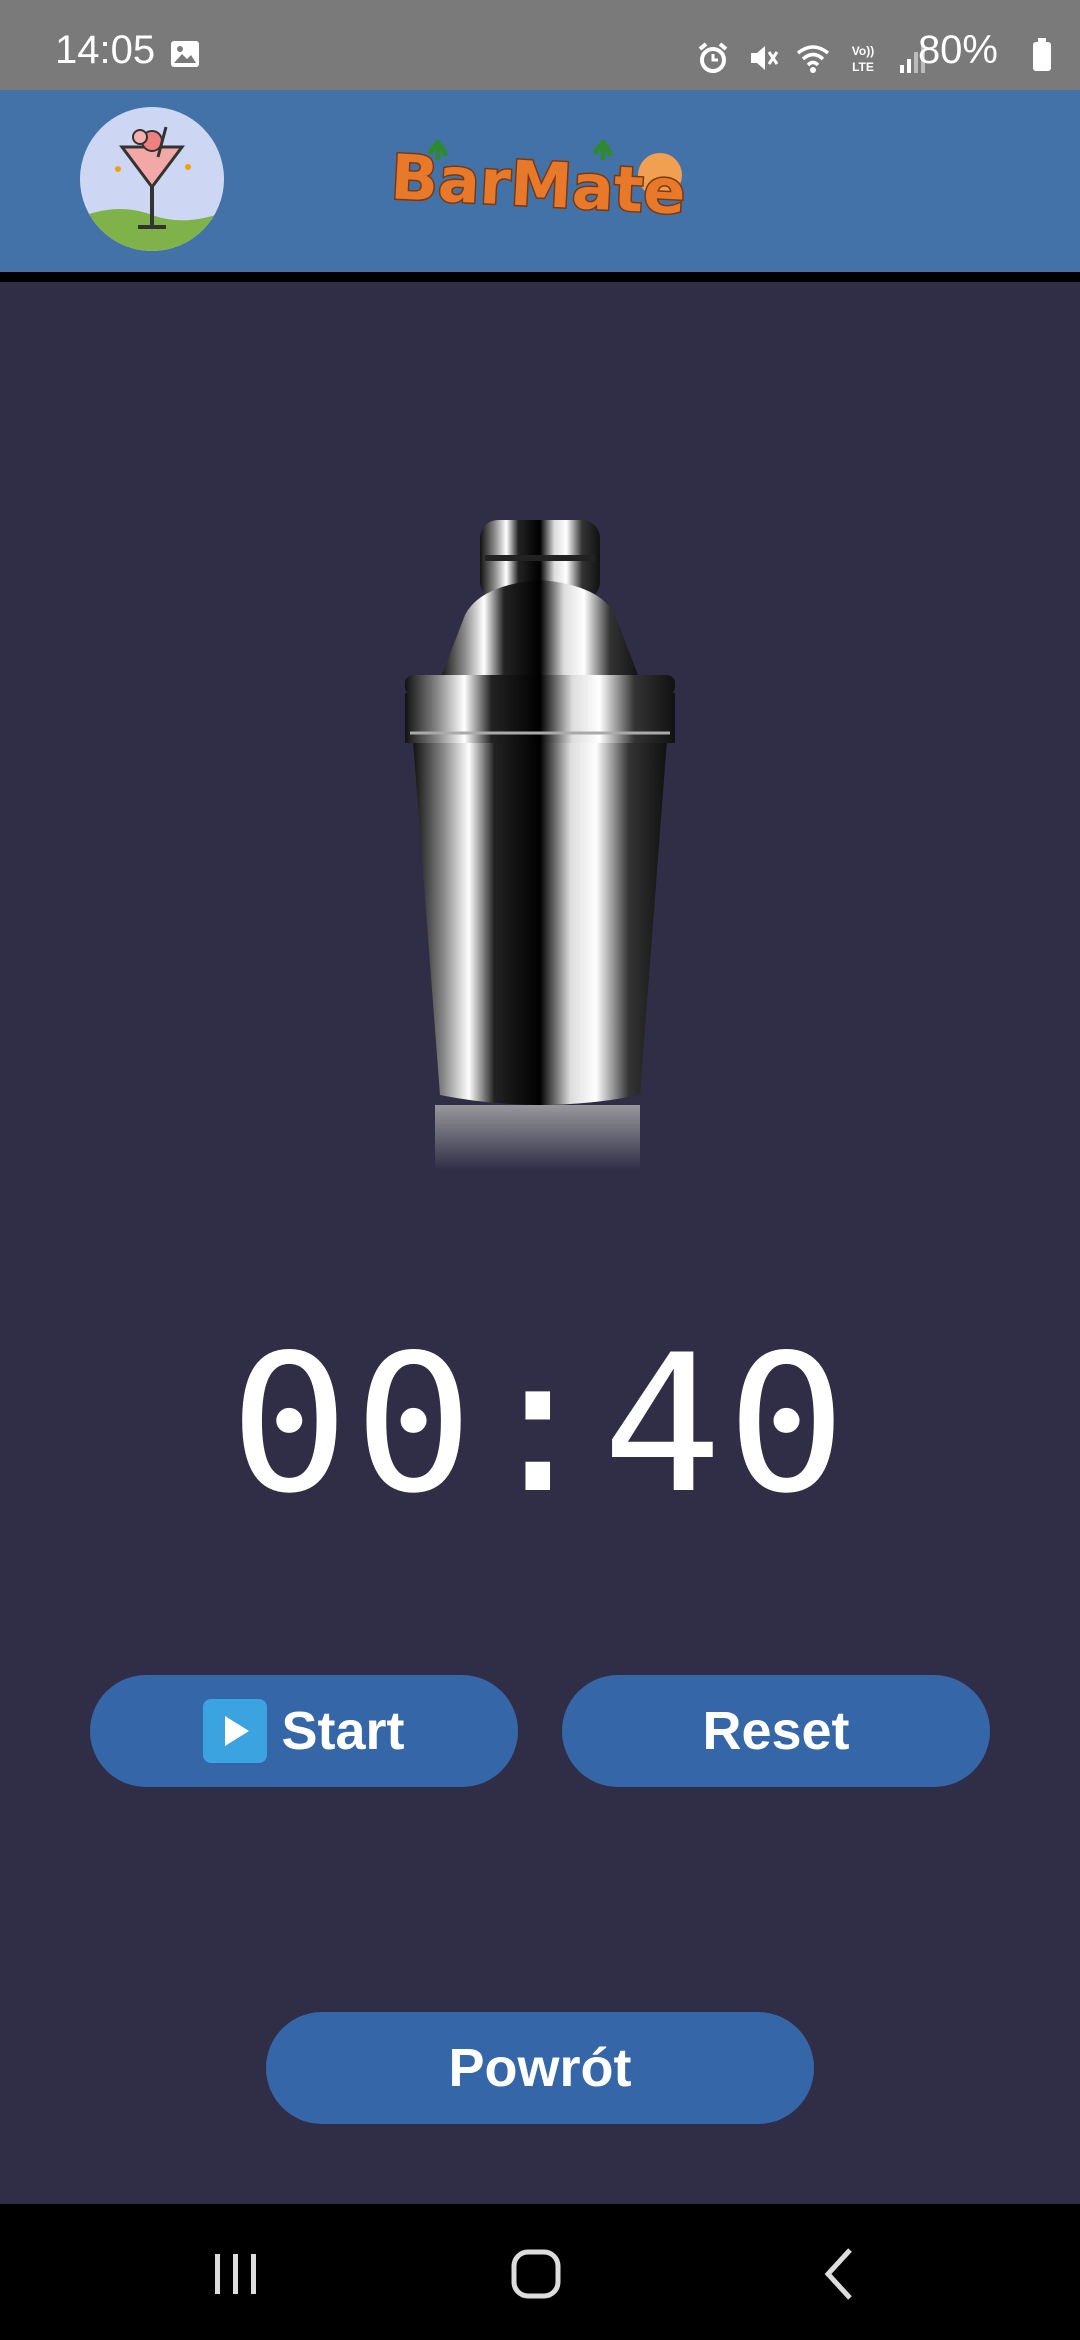  I want to click on reset-button-label: Reset, so click(776, 1731).